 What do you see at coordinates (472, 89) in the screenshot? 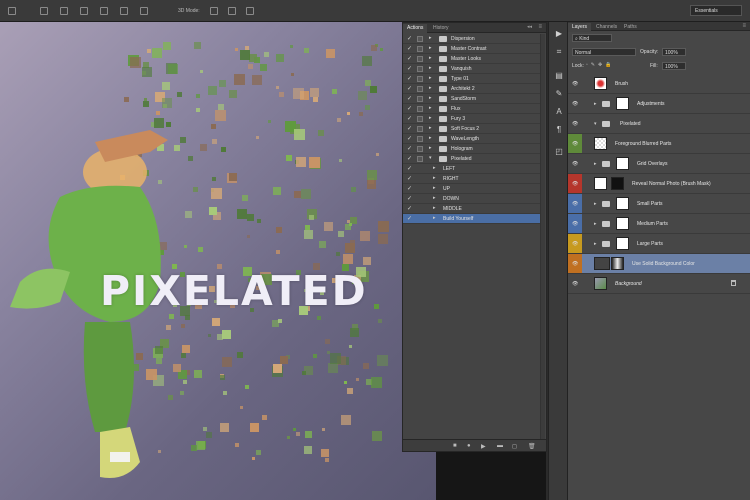
I see `action-set-row: ✓ ▸ Architekt 2` at bounding box center [472, 89].